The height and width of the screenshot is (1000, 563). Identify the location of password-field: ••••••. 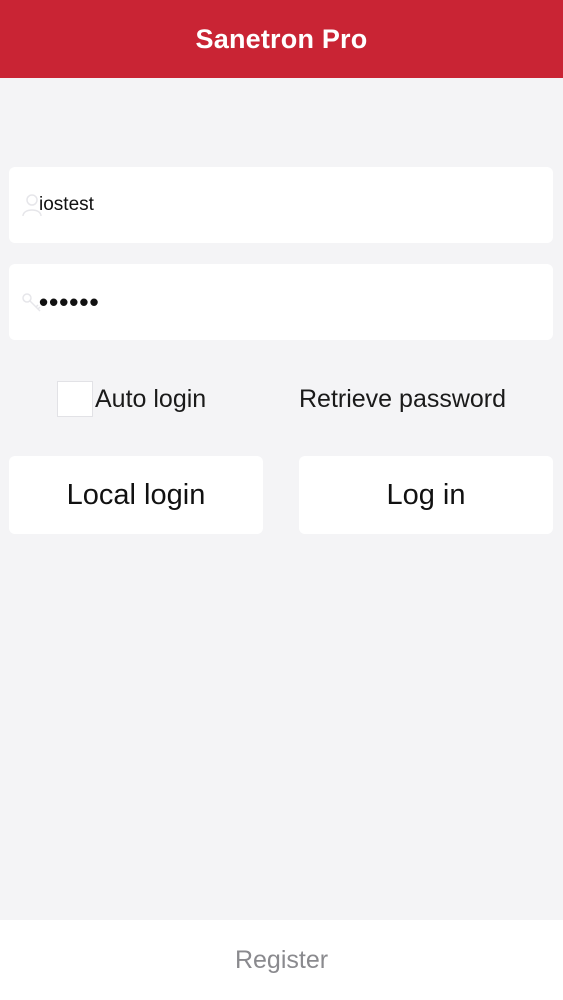
(281, 302).